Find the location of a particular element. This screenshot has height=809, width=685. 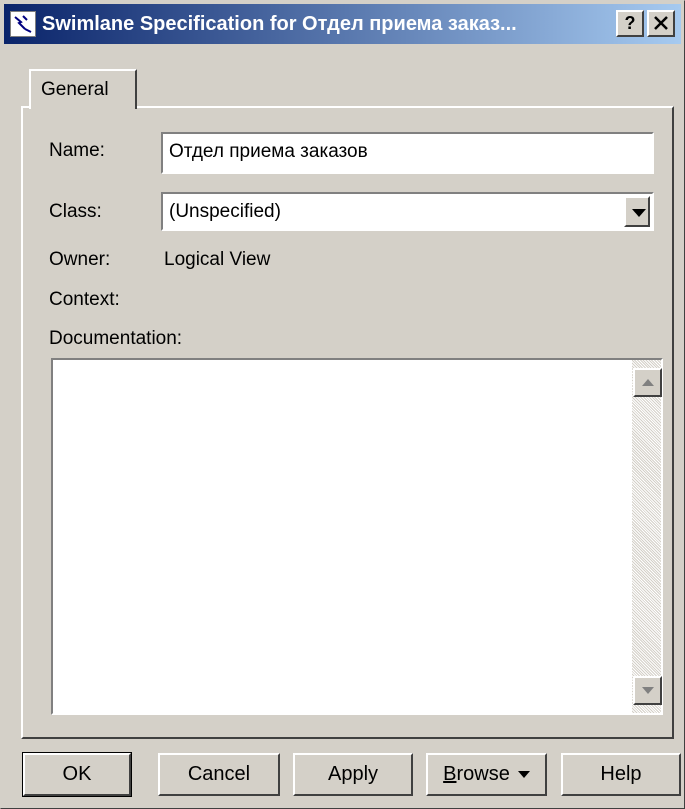

name-label: Name: is located at coordinates (77, 150).